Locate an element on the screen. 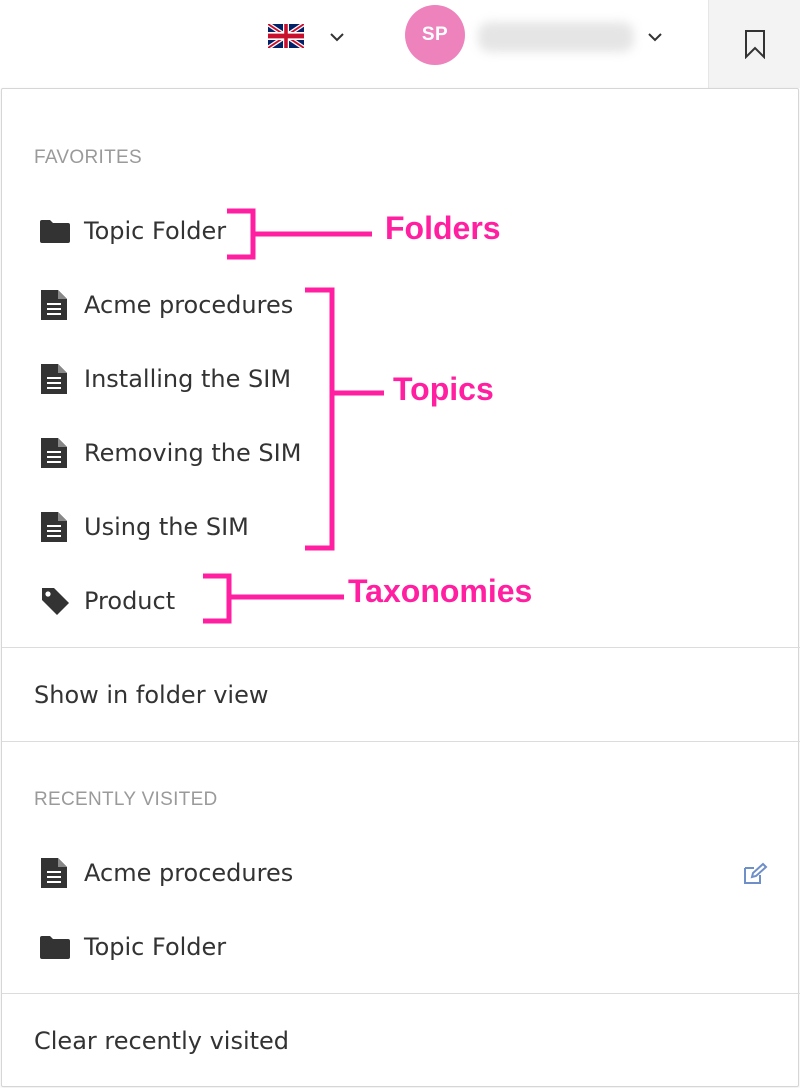  avatar: SP is located at coordinates (435, 35).